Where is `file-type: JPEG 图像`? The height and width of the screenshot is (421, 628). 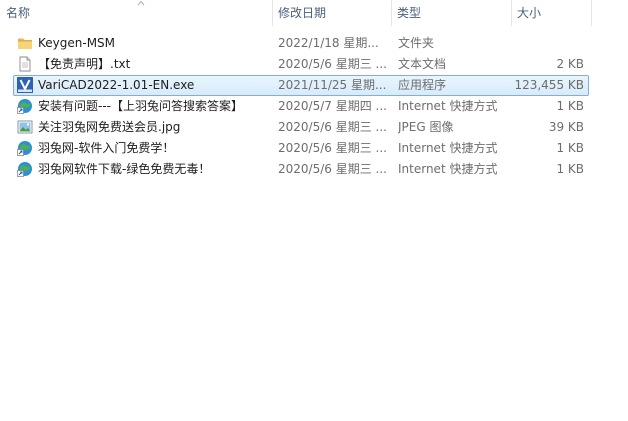 file-type: JPEG 图像 is located at coordinates (426, 127).